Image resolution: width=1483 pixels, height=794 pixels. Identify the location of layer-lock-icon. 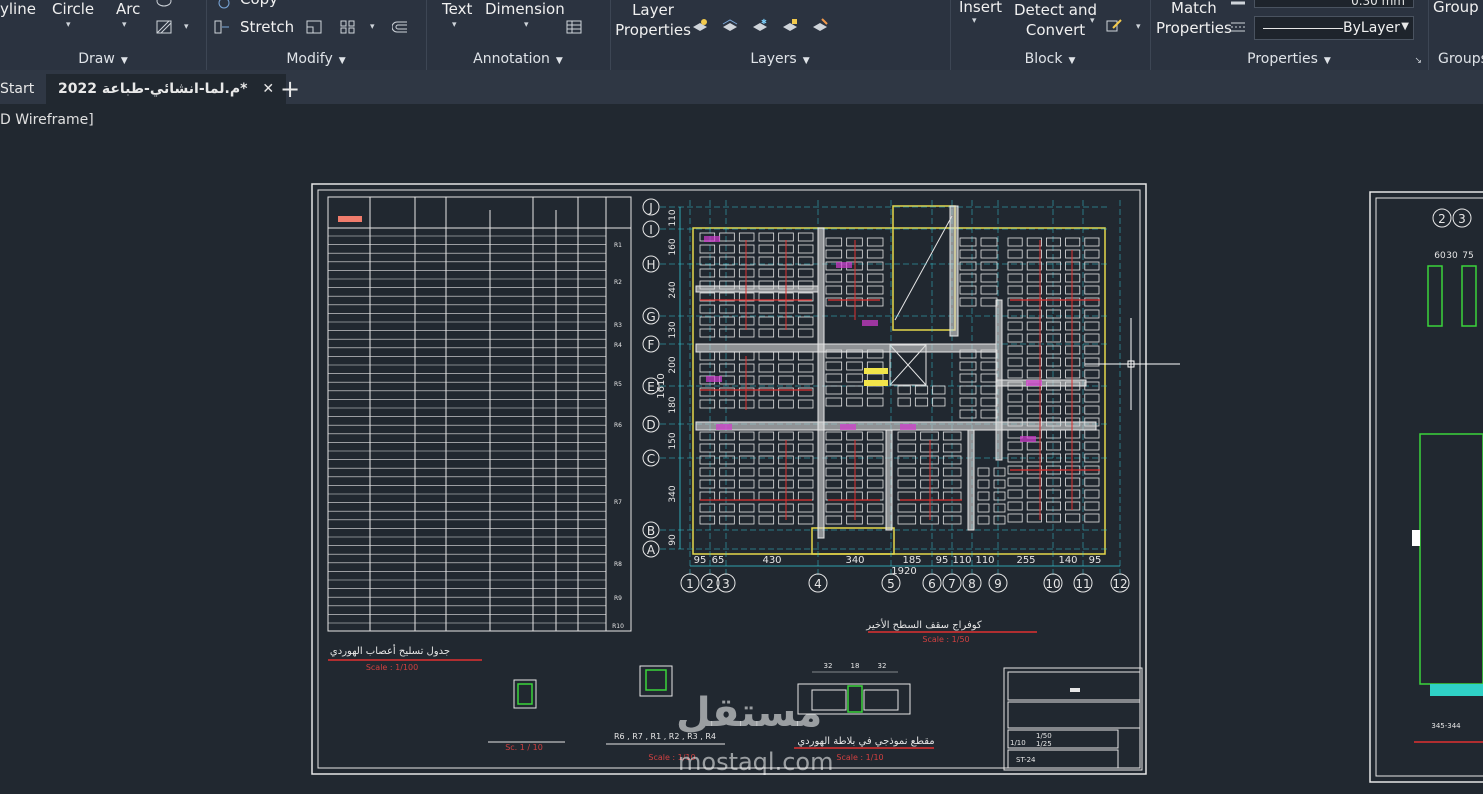
(790, 25).